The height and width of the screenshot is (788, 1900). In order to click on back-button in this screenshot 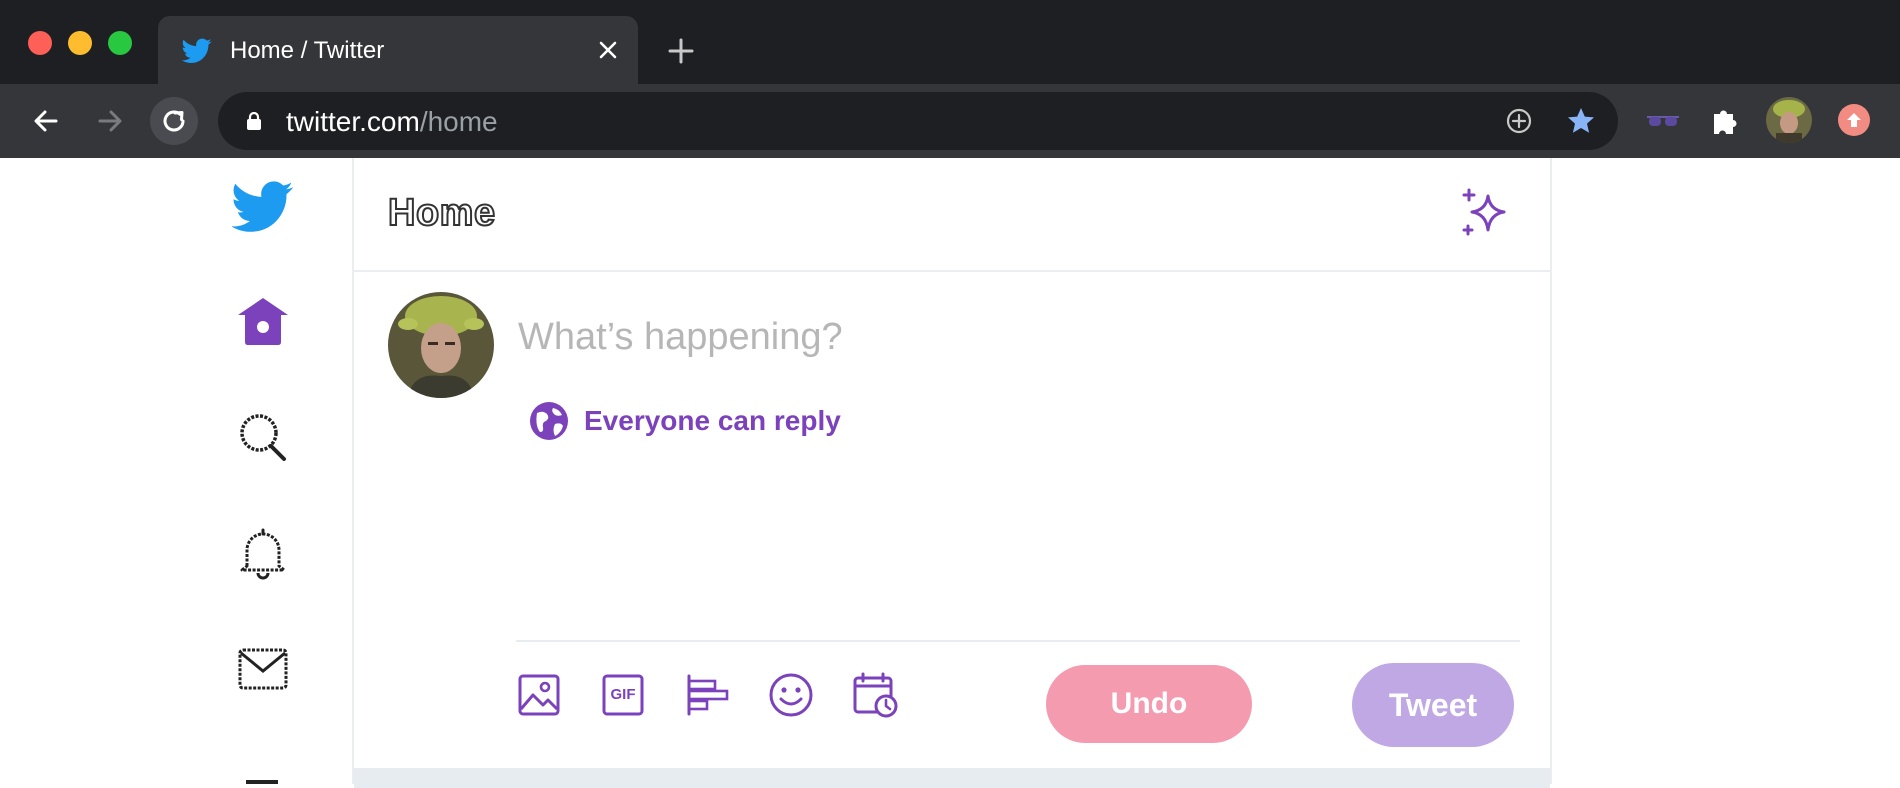, I will do `click(46, 121)`.